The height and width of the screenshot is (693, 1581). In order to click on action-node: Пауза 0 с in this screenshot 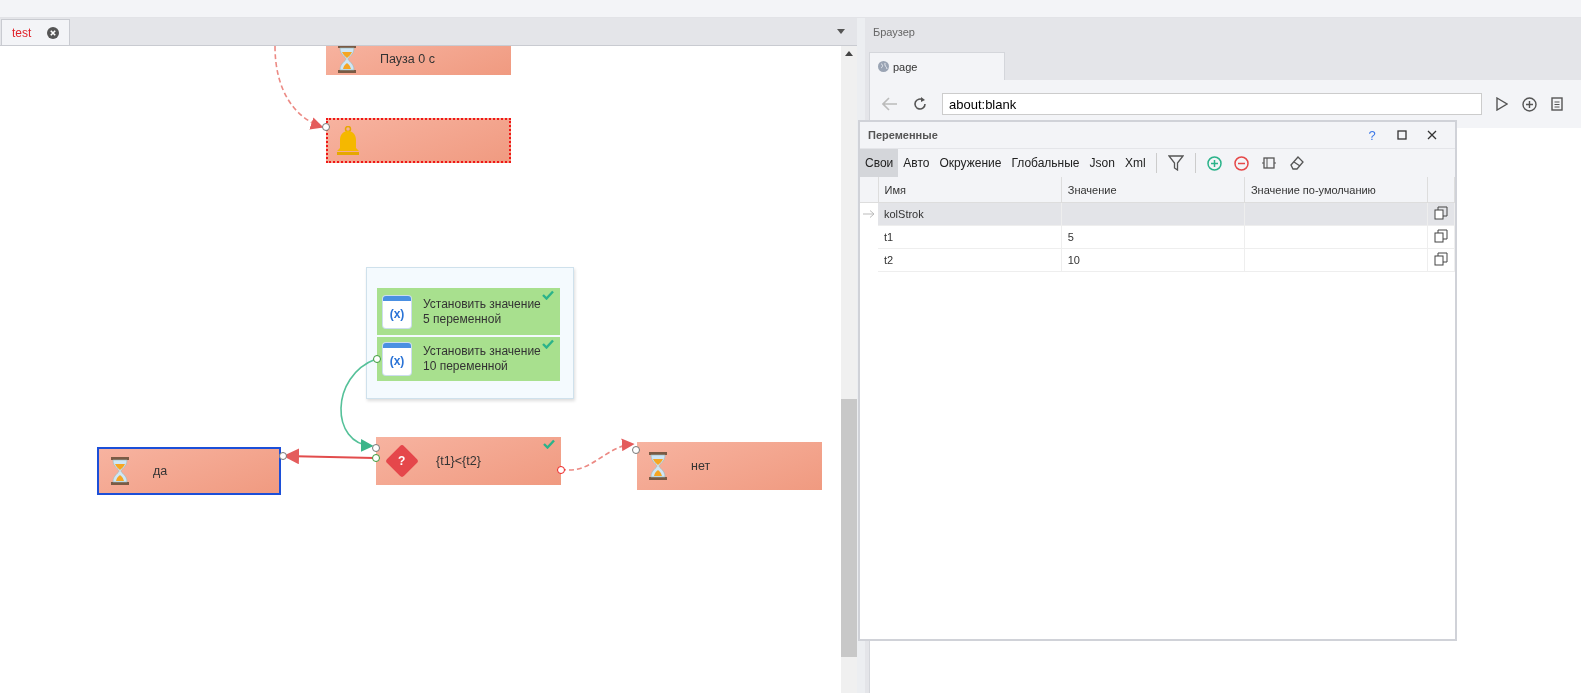, I will do `click(418, 60)`.